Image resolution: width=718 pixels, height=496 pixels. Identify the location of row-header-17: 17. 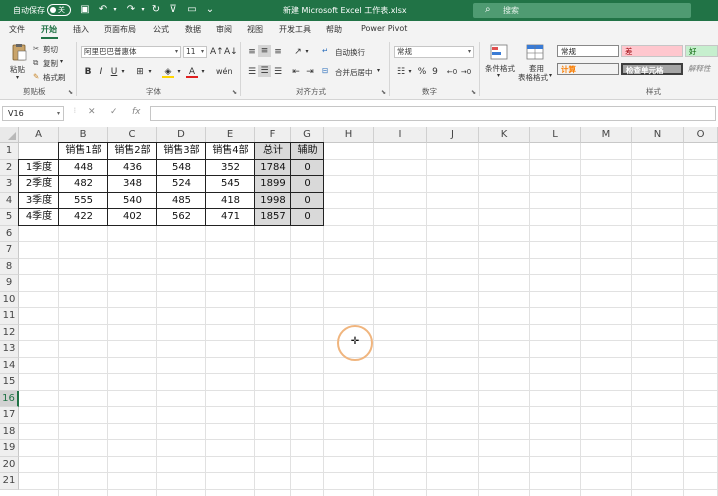
(9, 415).